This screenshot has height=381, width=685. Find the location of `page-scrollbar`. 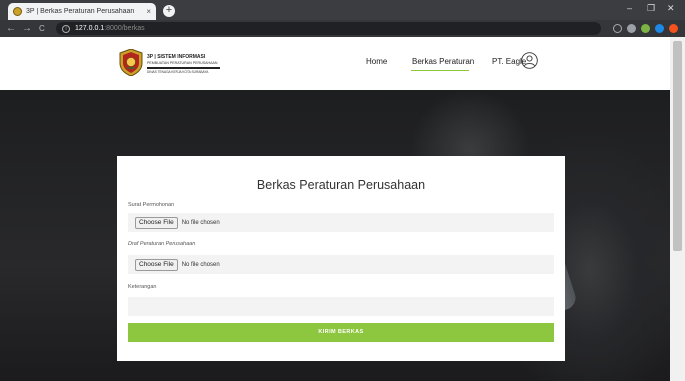

page-scrollbar is located at coordinates (677, 209).